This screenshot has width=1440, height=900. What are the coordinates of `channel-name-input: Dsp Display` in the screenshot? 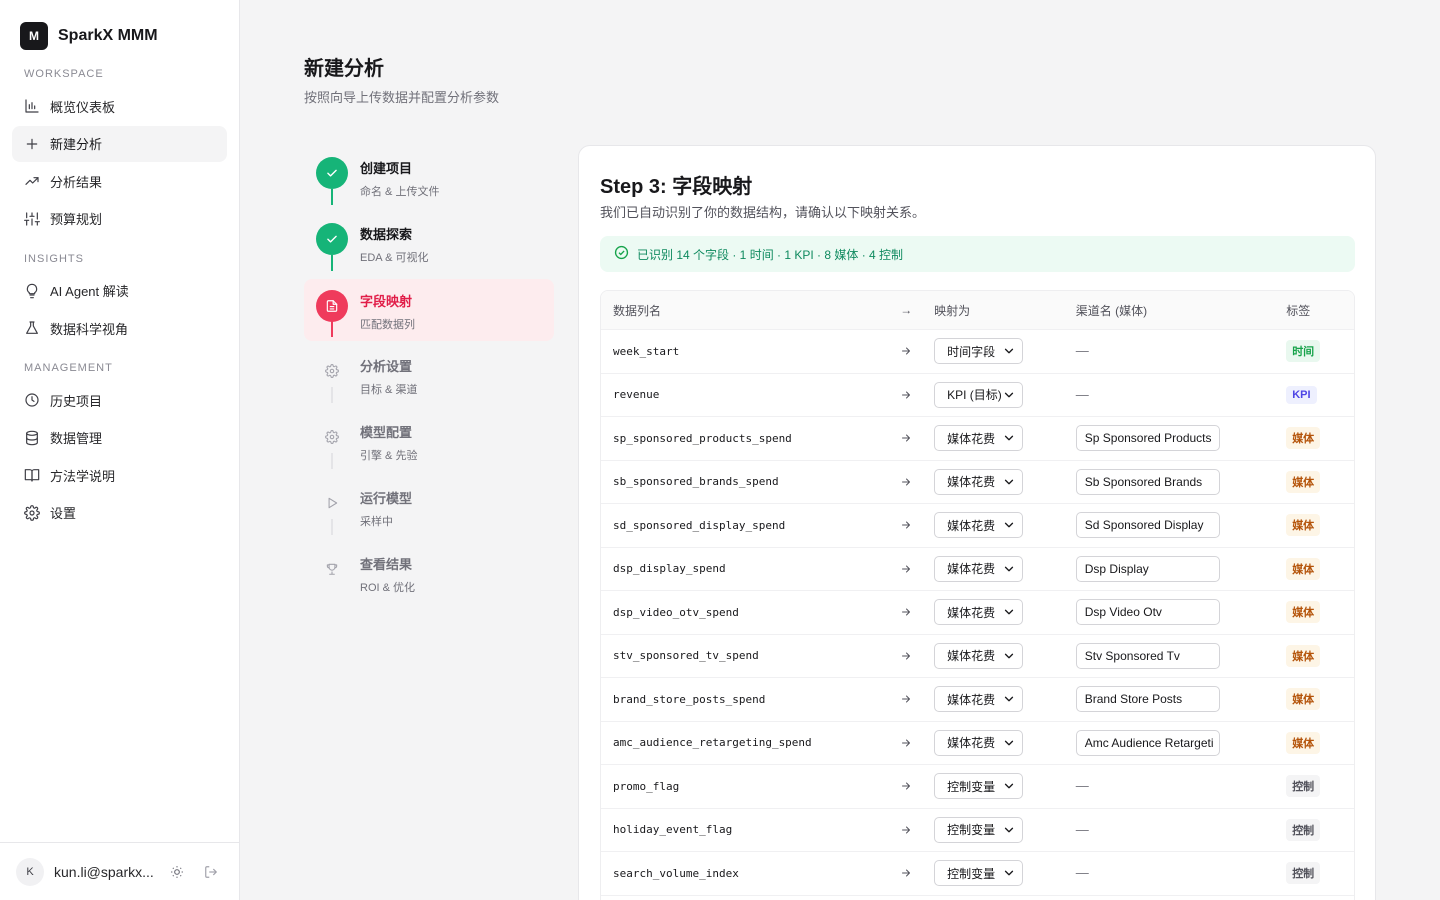 It's located at (1147, 568).